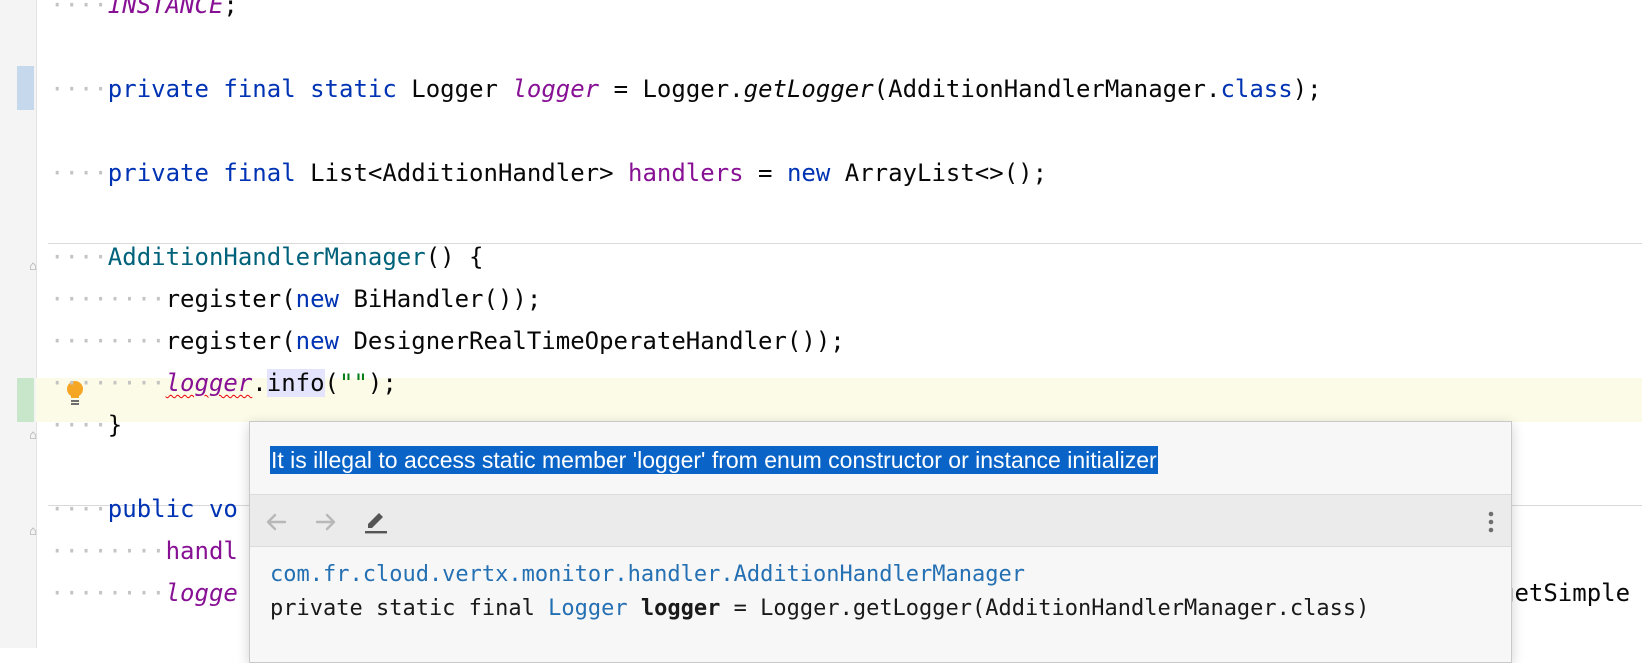 The height and width of the screenshot is (663, 1642). I want to click on code-line-tail: getSimple, so click(1565, 593).